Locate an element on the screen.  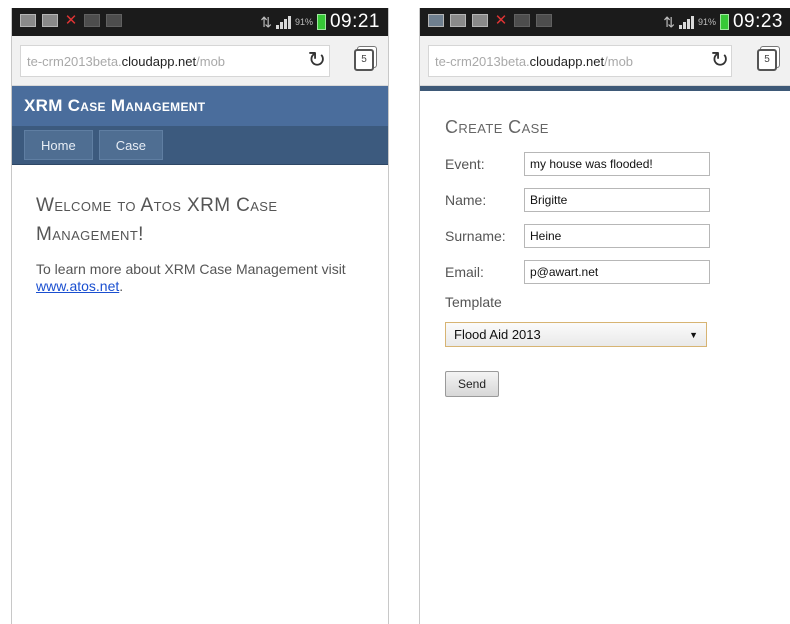
status-time: 09:23 is located at coordinates (757, 21).